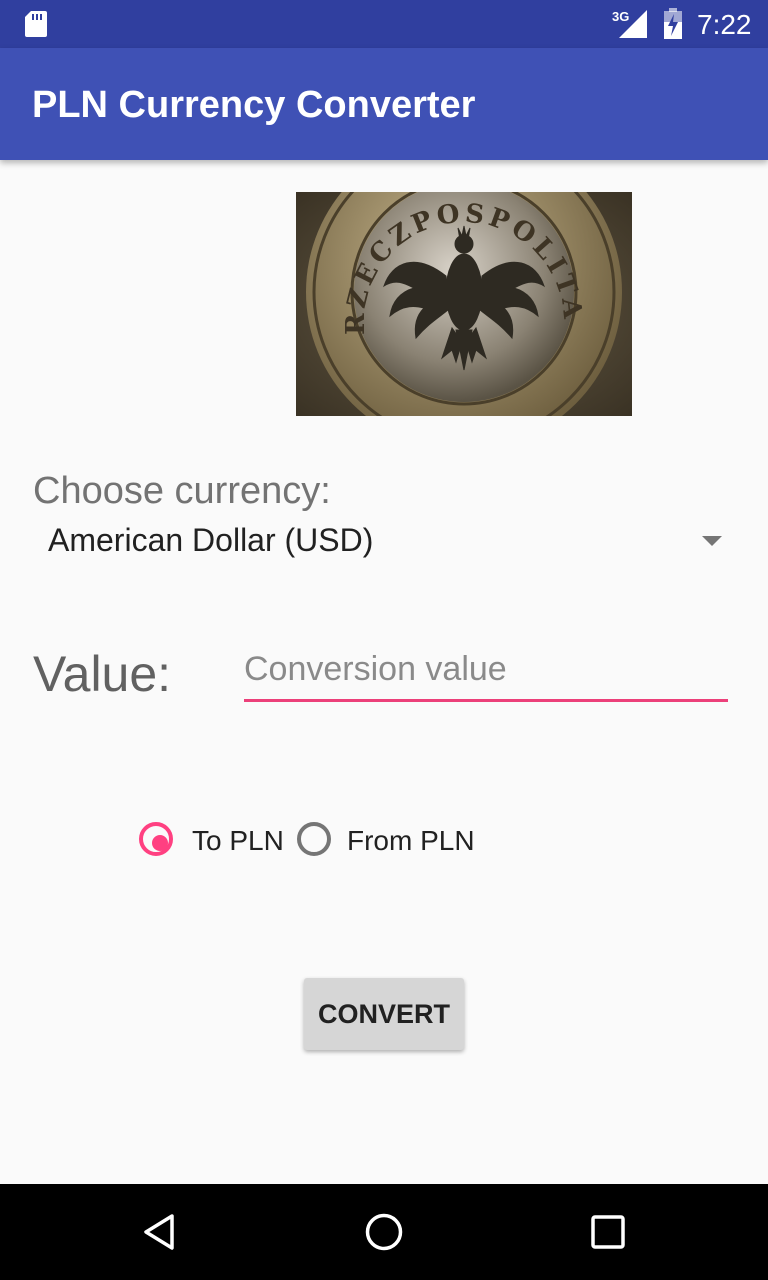  What do you see at coordinates (102, 674) in the screenshot?
I see `value-label: Value:` at bounding box center [102, 674].